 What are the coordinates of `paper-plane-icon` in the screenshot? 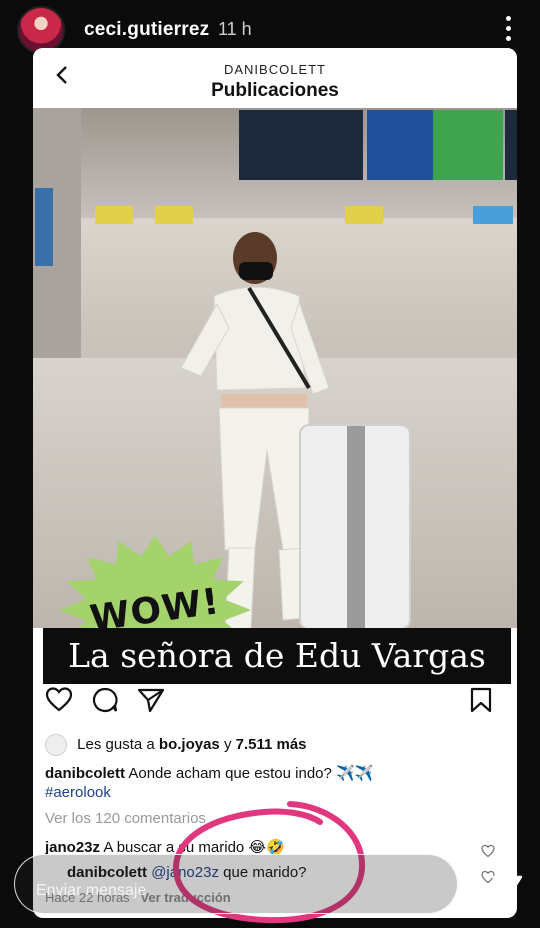 It's located at (507, 889).